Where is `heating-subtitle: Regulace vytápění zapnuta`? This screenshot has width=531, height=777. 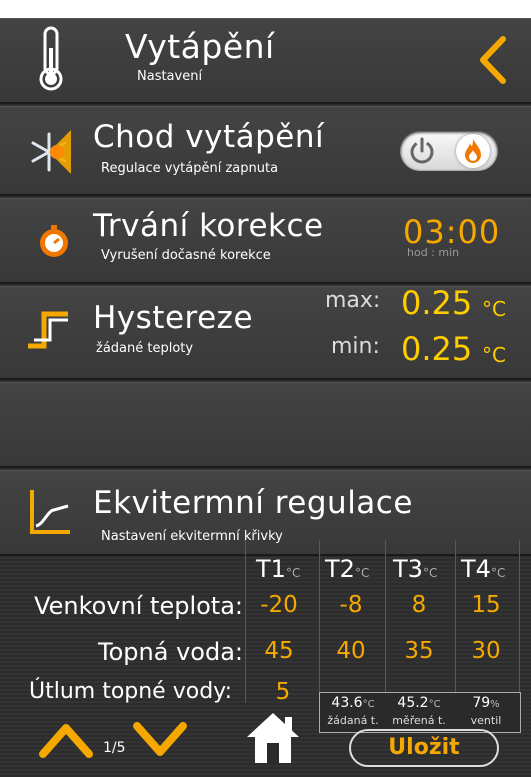
heating-subtitle: Regulace vytápění zapnuta is located at coordinates (190, 168).